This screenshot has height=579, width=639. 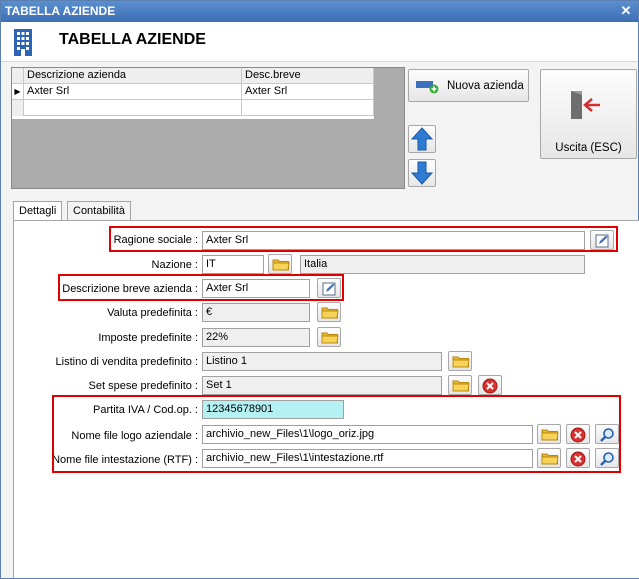 I want to click on browse-imposte-button, so click(x=329, y=337).